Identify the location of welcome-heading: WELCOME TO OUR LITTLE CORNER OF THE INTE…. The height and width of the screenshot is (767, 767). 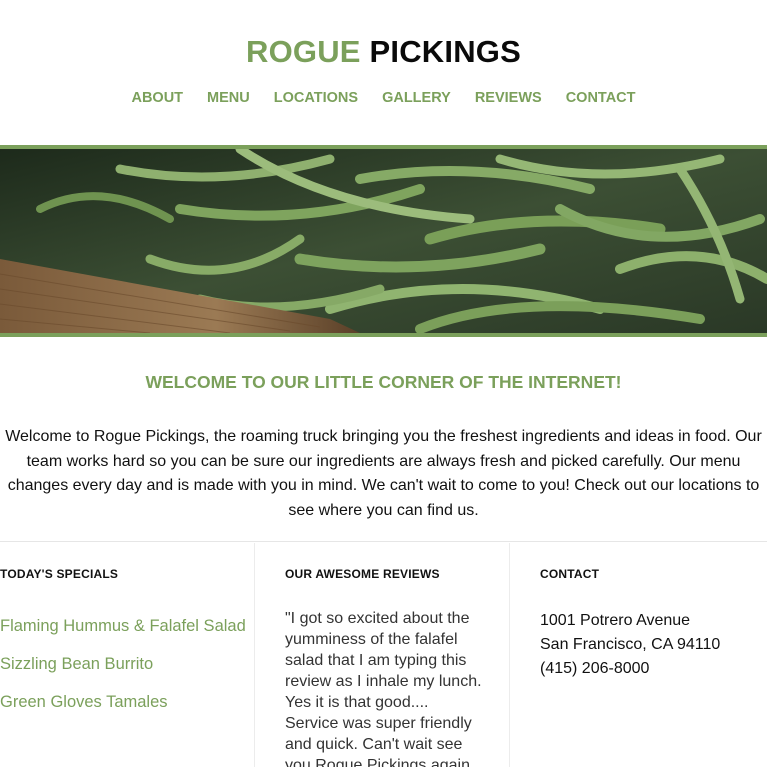
(383, 382).